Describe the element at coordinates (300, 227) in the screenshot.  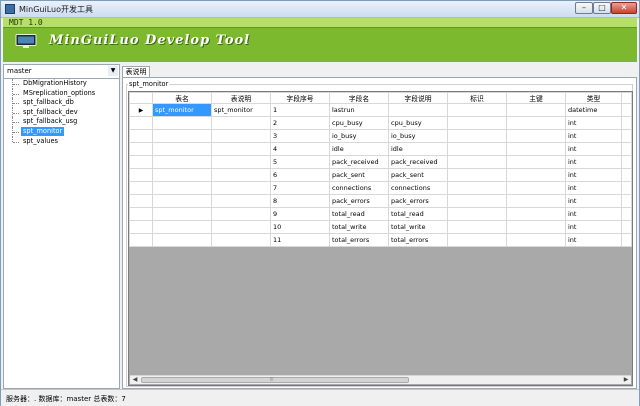
I see `grid-cell: 10` at that location.